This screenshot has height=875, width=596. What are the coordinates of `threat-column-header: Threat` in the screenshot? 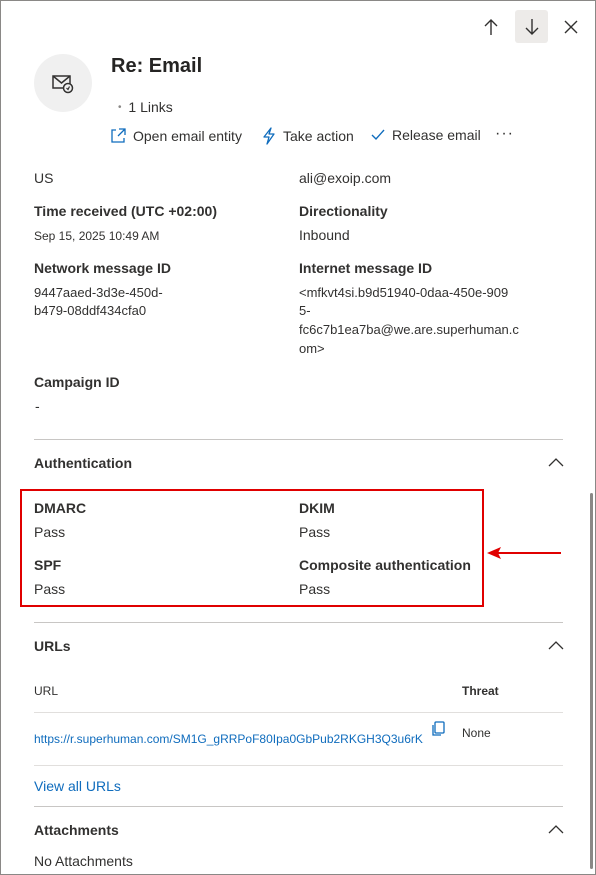 It's located at (480, 691).